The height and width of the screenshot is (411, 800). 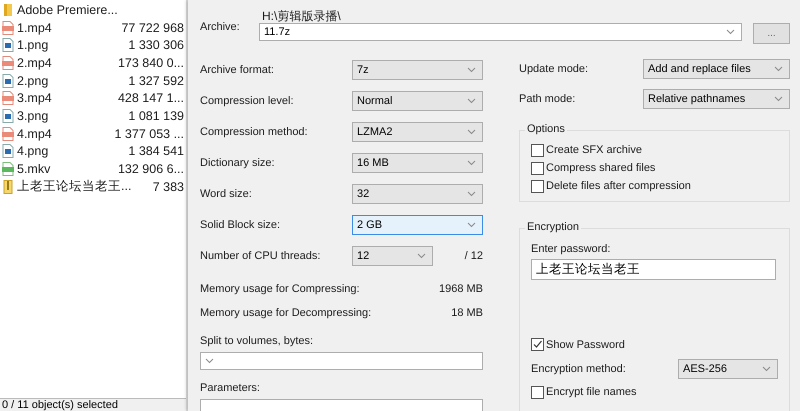 What do you see at coordinates (417, 194) in the screenshot?
I see `dropdown: 32` at bounding box center [417, 194].